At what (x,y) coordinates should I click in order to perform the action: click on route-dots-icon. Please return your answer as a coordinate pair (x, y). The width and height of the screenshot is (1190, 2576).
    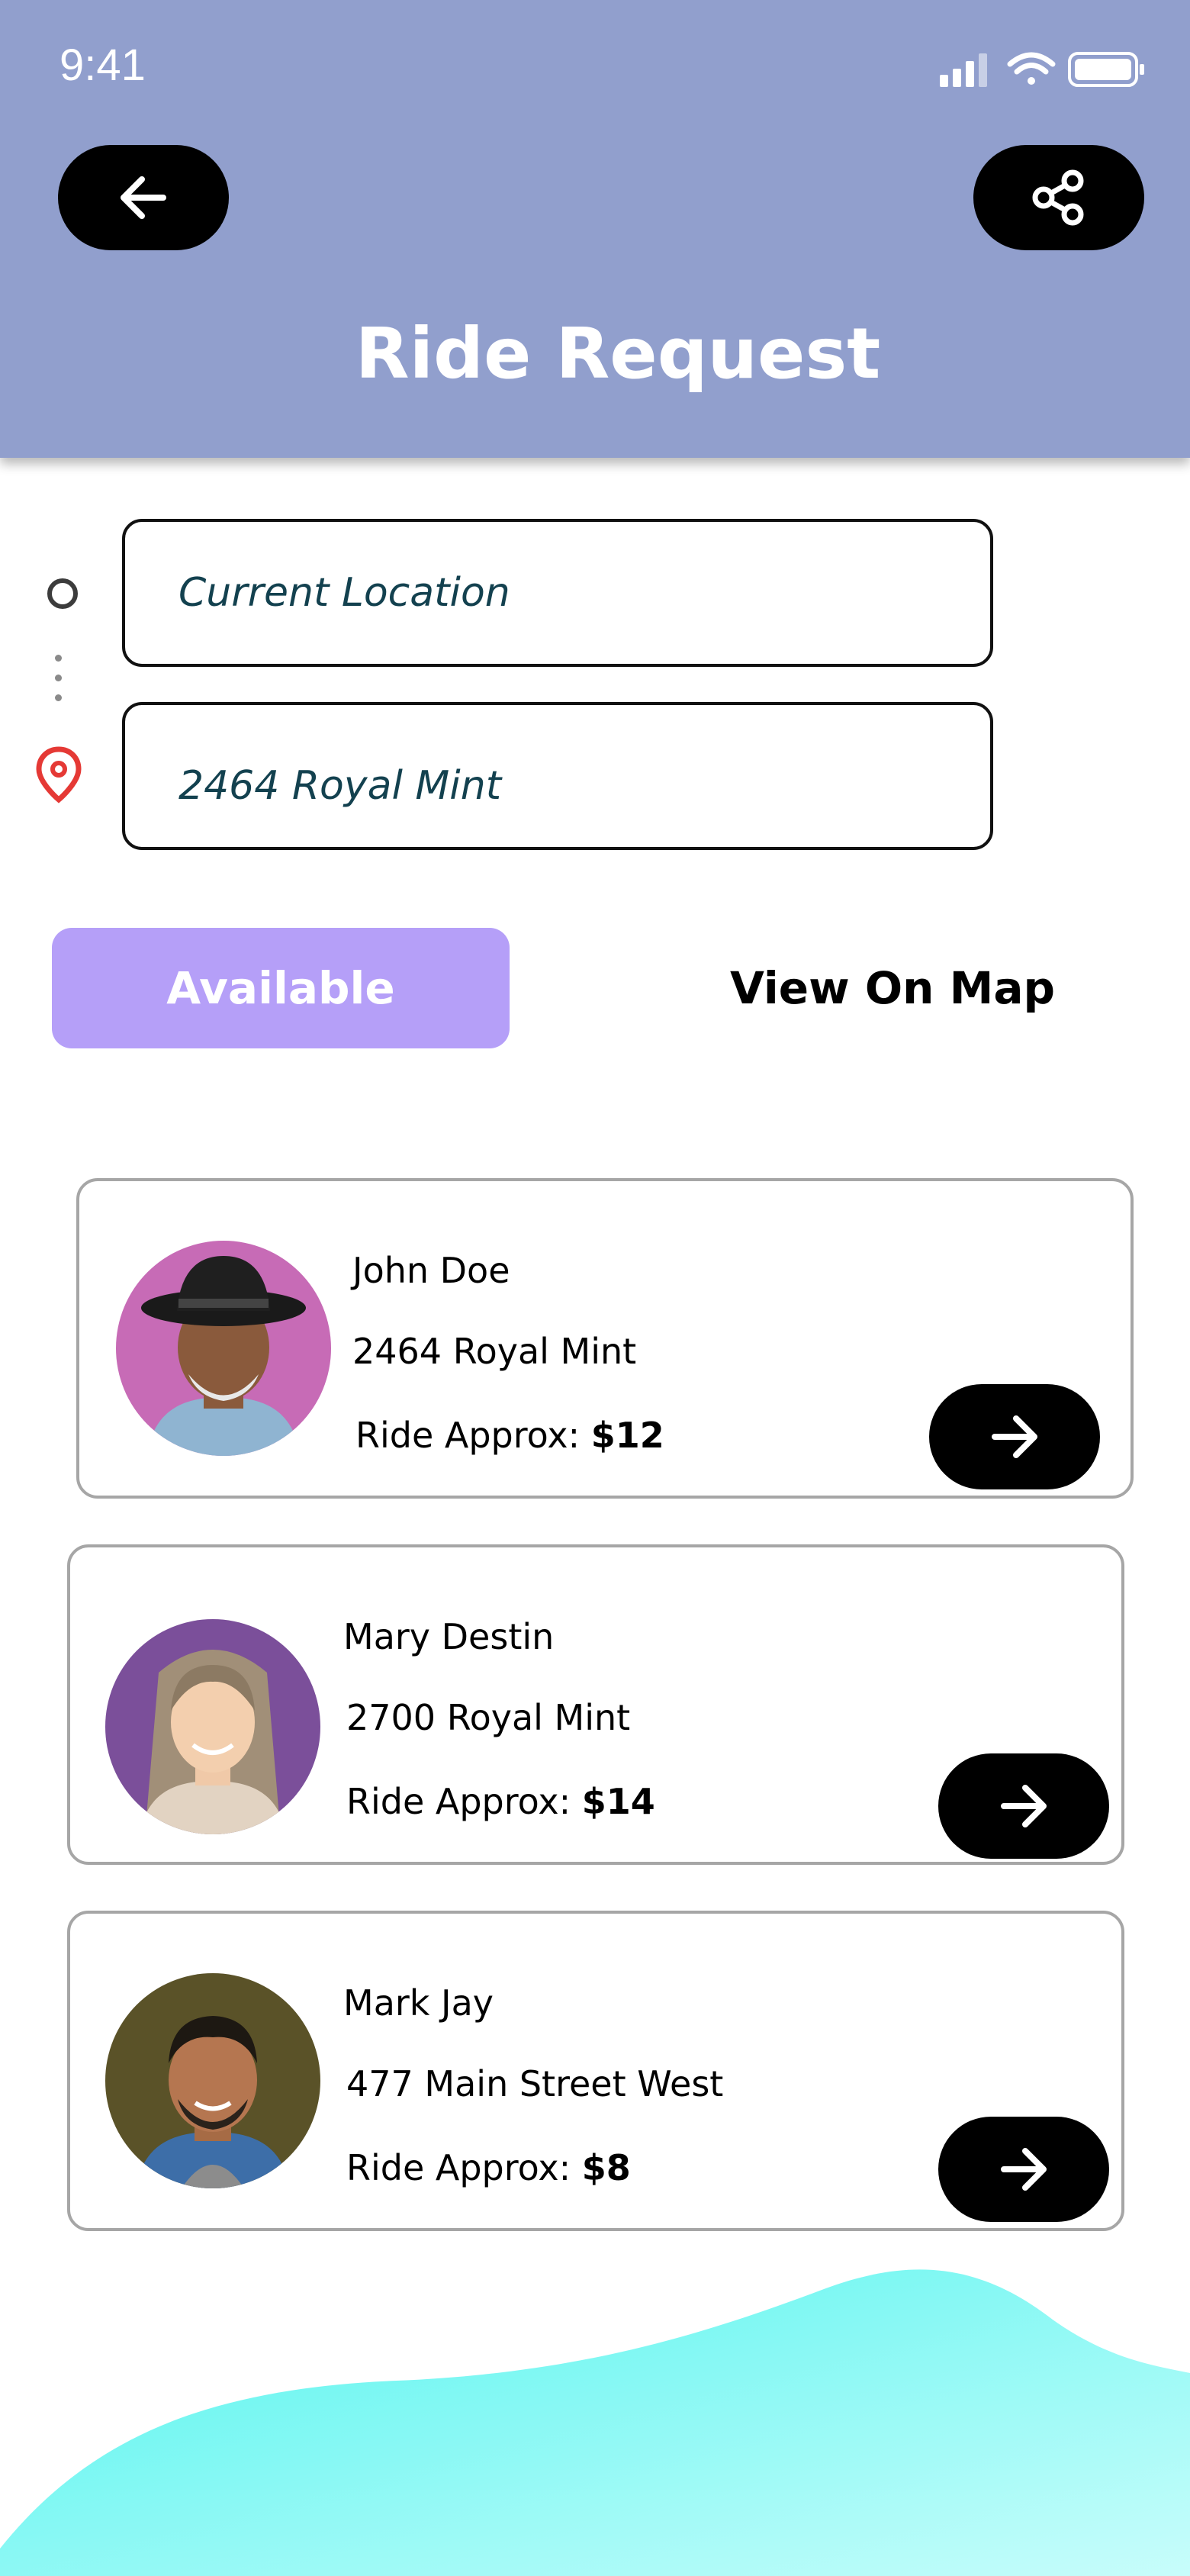
    Looking at the image, I should click on (59, 684).